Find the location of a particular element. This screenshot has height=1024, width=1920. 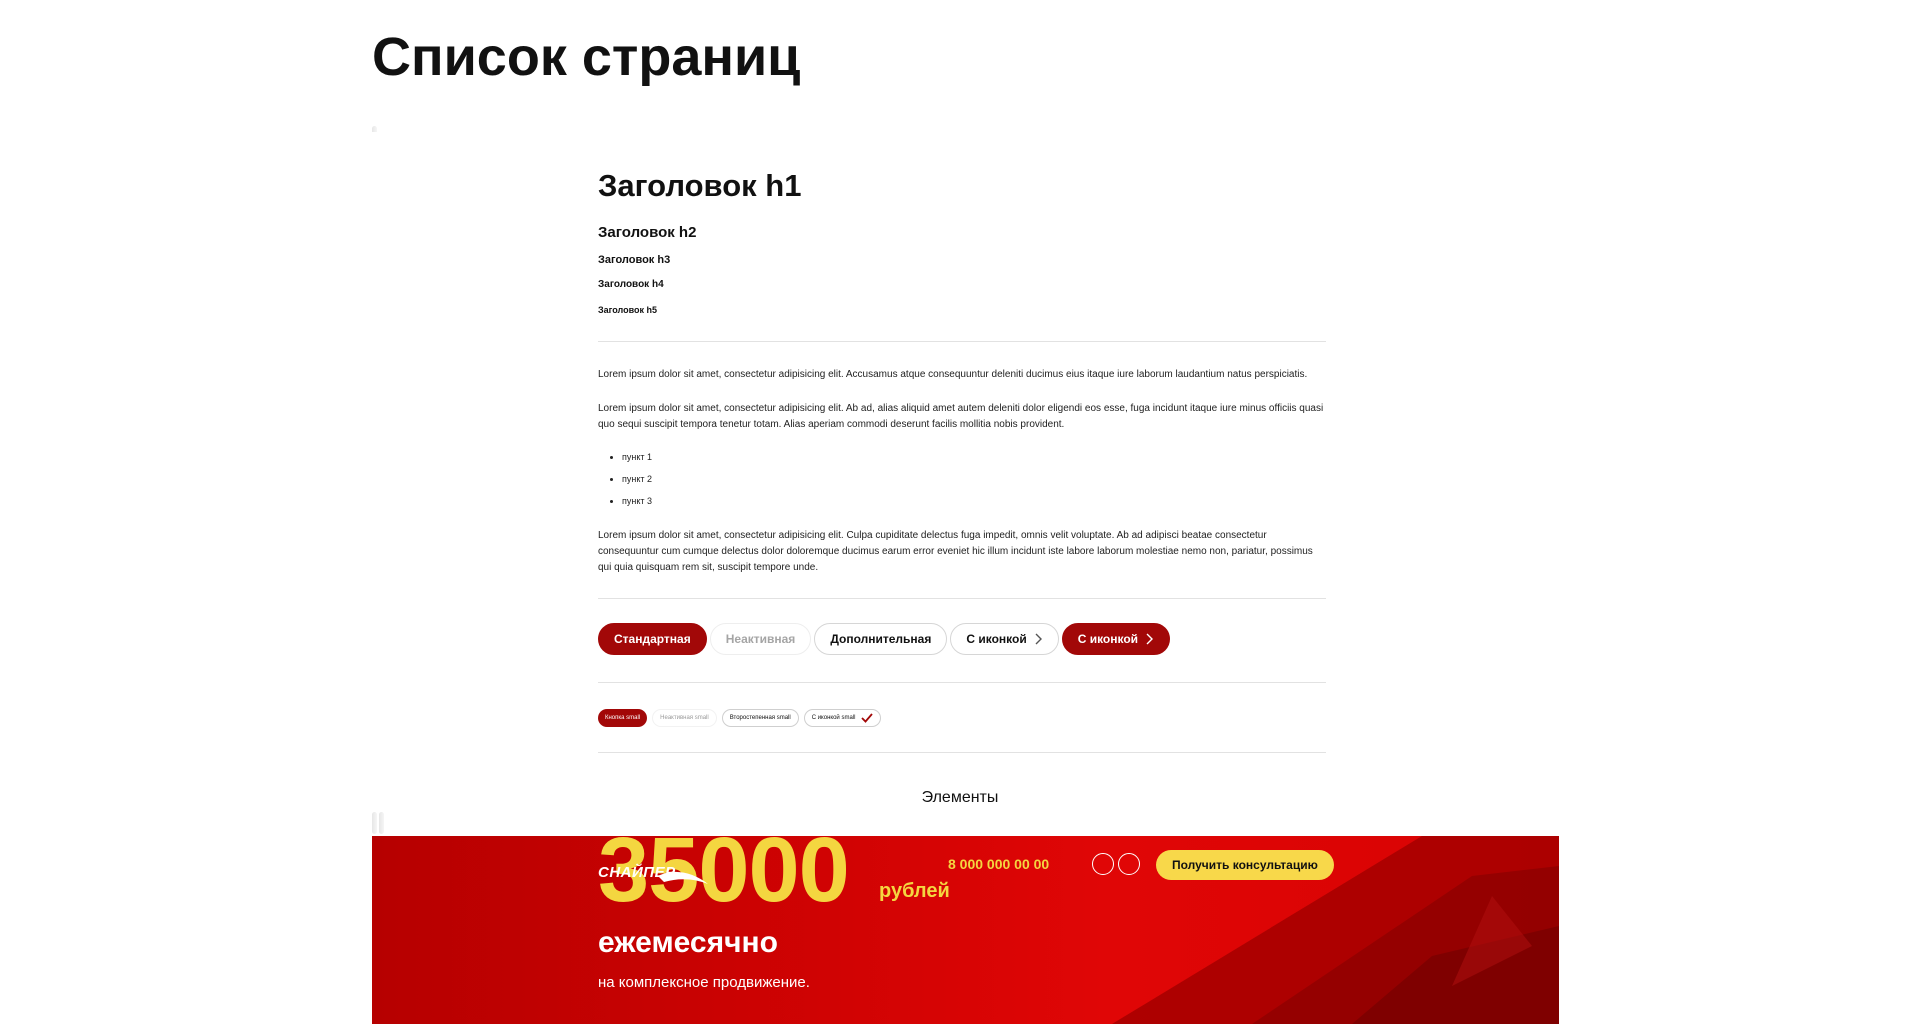

period-label: ежемесячно is located at coordinates (688, 942).